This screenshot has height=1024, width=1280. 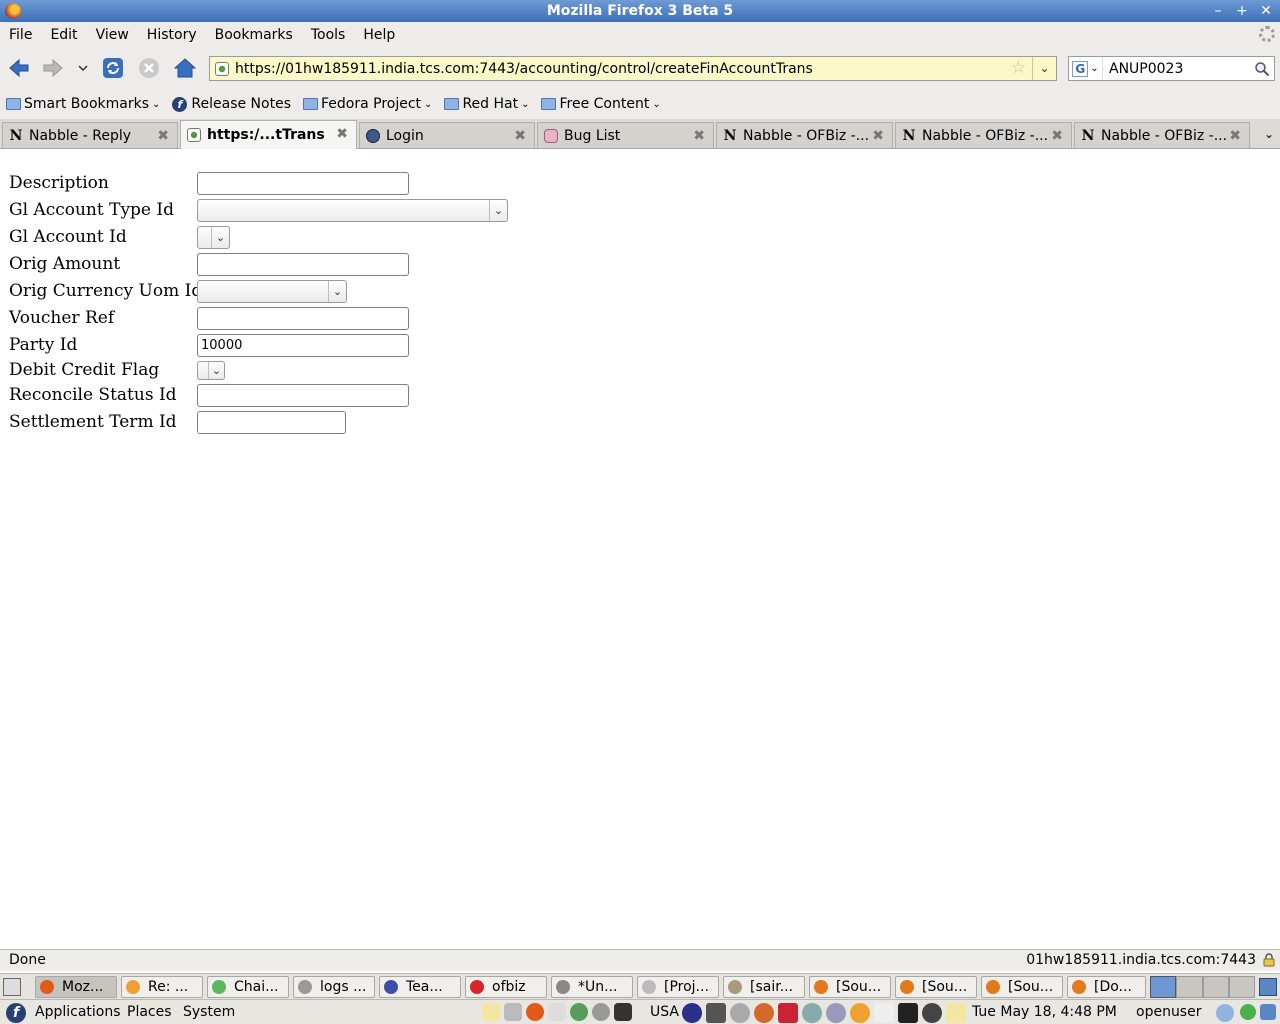 What do you see at coordinates (557, 1012) in the screenshot?
I see `mail-launcher-icon` at bounding box center [557, 1012].